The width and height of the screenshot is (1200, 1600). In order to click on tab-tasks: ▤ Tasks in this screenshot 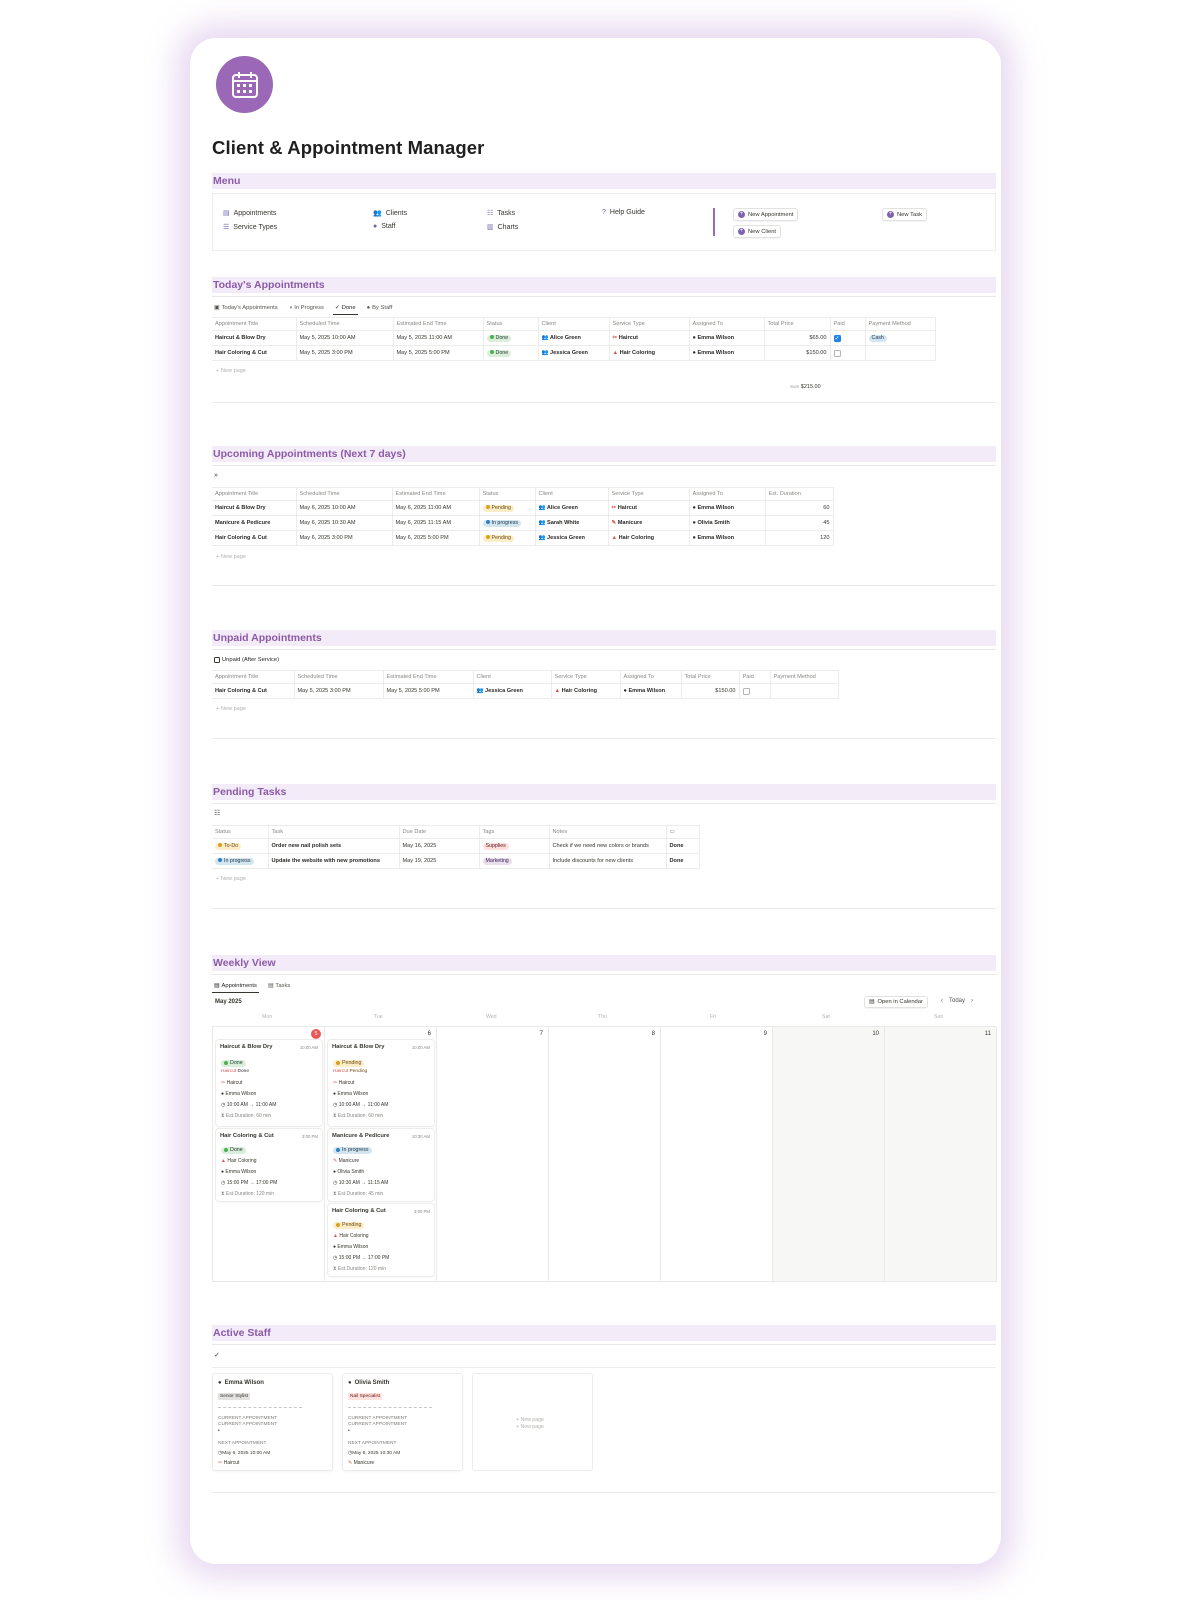, I will do `click(279, 986)`.